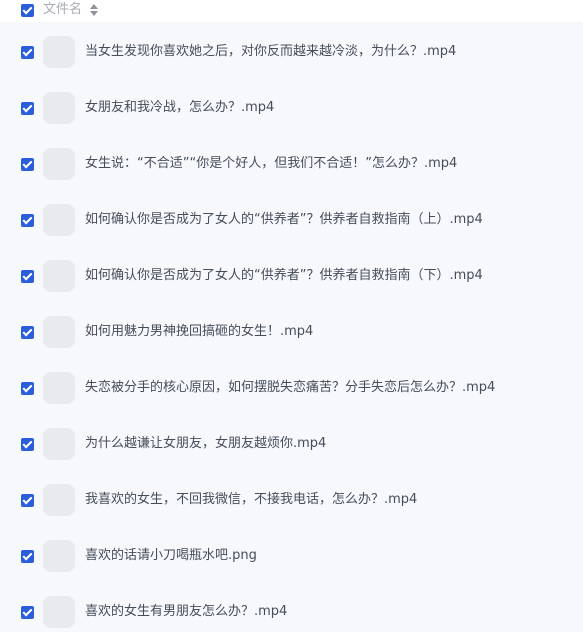 Image resolution: width=583 pixels, height=632 pixels. What do you see at coordinates (270, 52) in the screenshot?
I see `file-name: 当女生发现你喜欢她之后，对你反而越来越冷淡，为什么？.mp4` at bounding box center [270, 52].